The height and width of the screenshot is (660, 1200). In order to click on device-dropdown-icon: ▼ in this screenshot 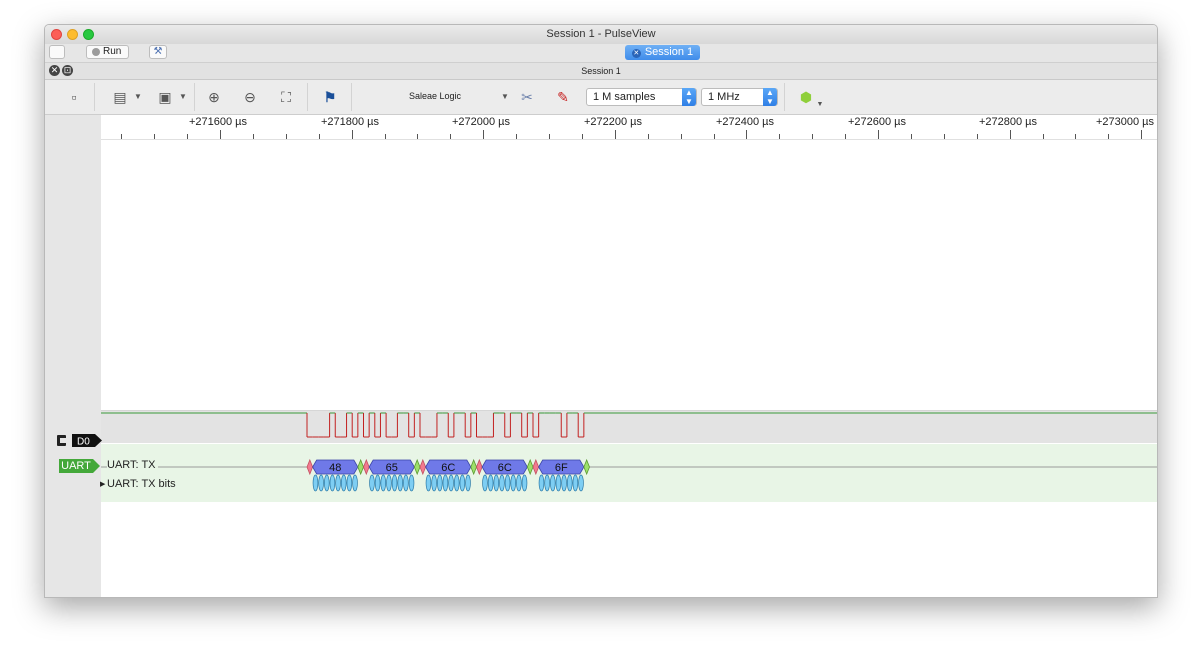, I will do `click(505, 97)`.